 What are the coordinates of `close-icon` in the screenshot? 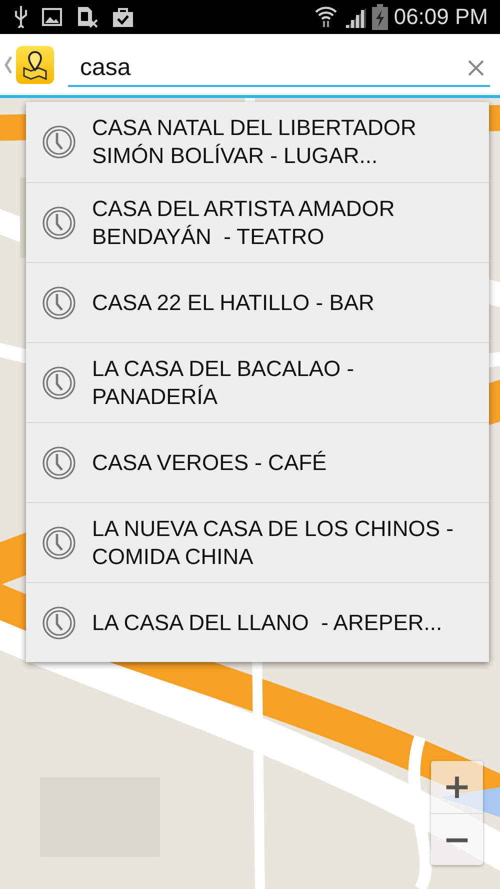 It's located at (476, 68).